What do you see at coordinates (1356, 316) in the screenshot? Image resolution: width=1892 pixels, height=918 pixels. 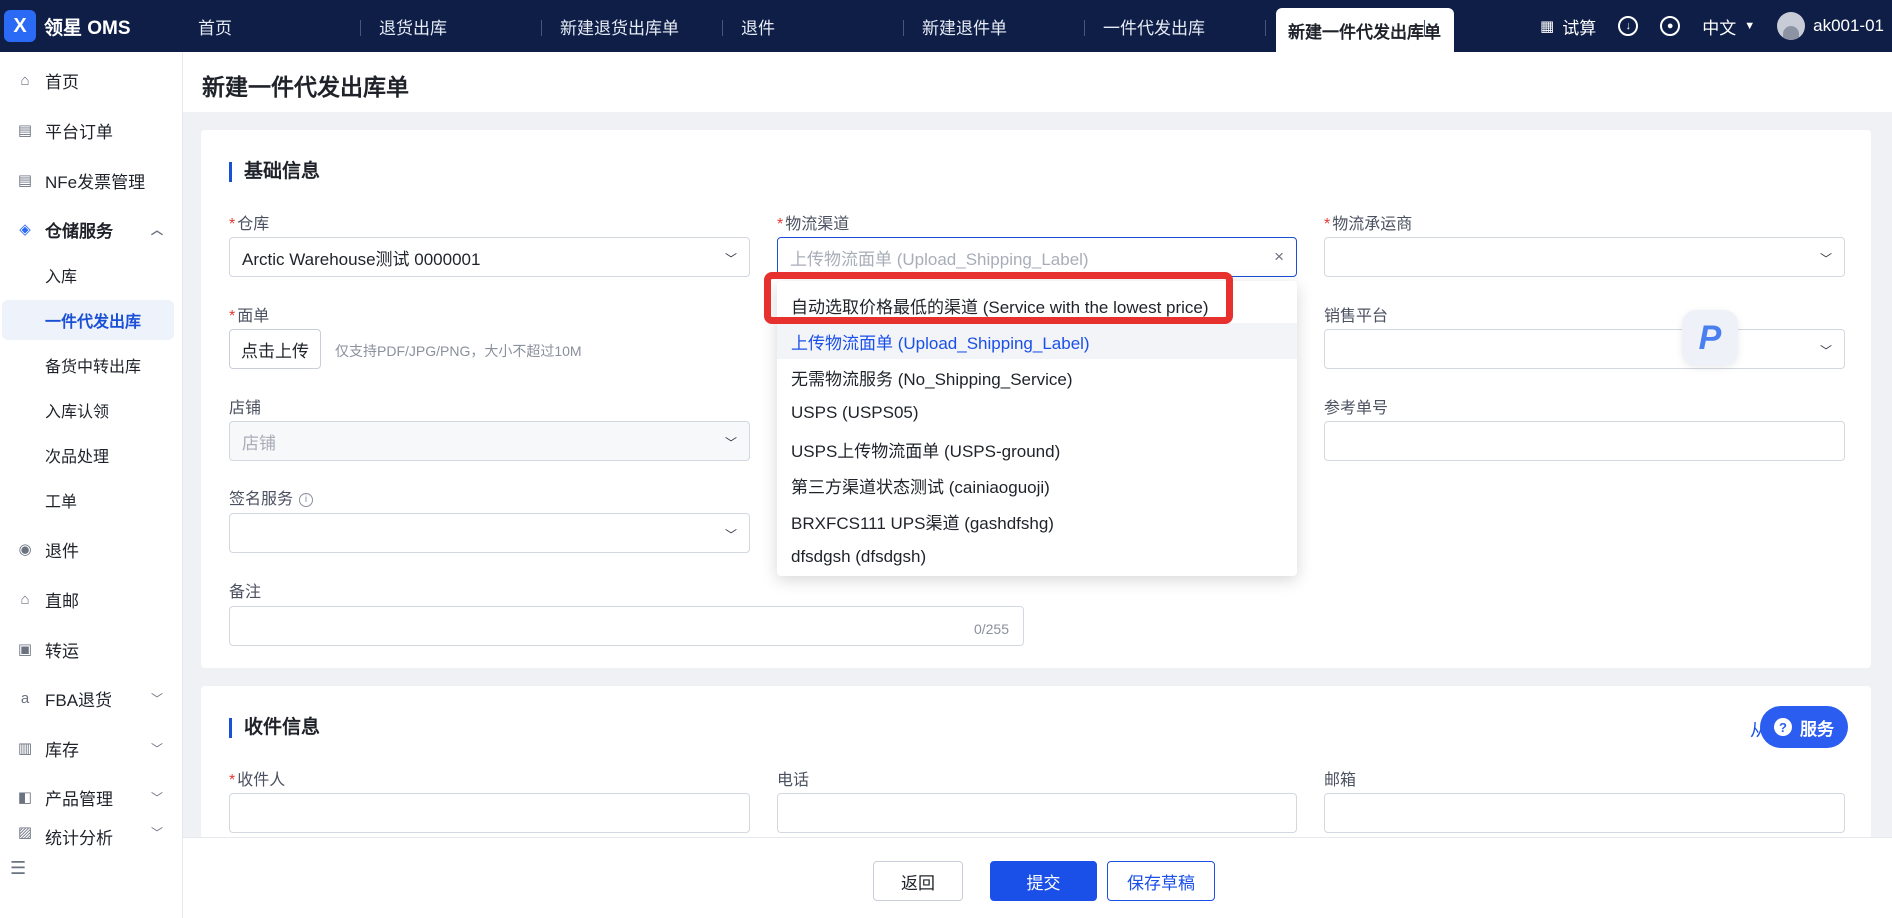 I see `platform-label: 销售平台` at bounding box center [1356, 316].